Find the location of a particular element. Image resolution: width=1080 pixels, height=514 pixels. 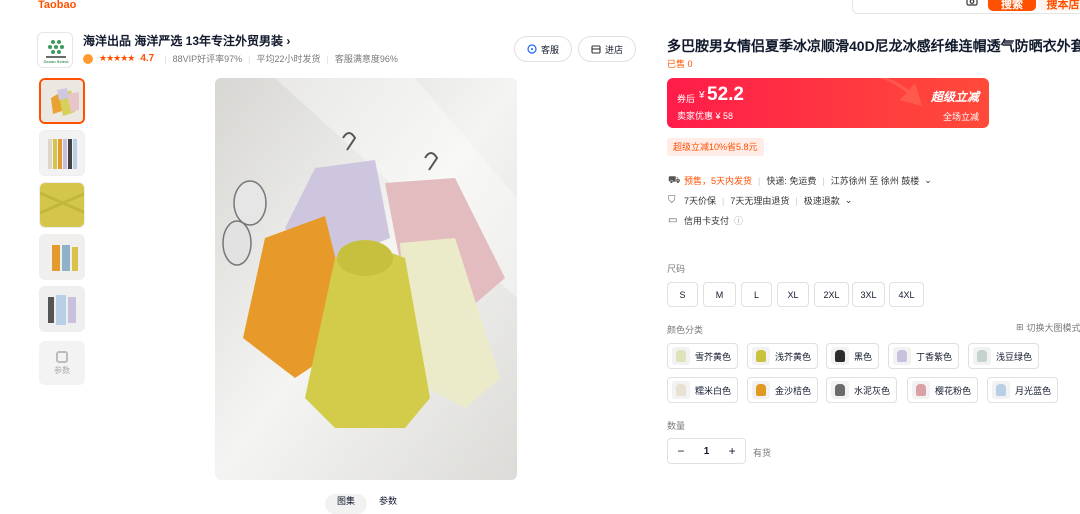

params-label: 参数 is located at coordinates (62, 370).